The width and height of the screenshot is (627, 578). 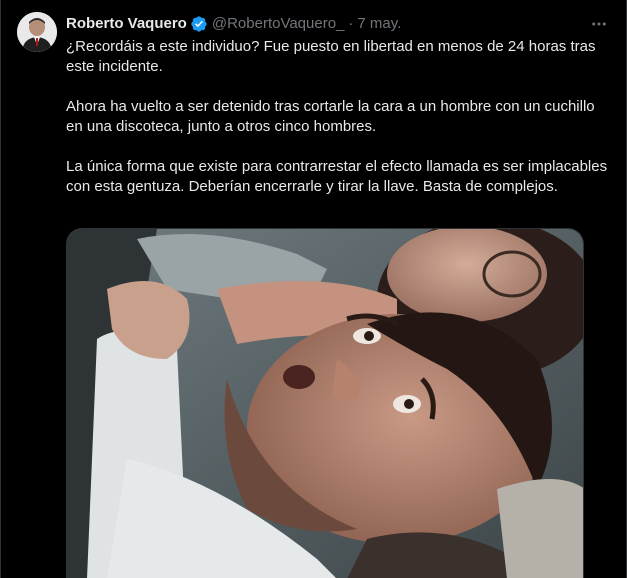 I want to click on avatar-image, so click(x=37, y=32).